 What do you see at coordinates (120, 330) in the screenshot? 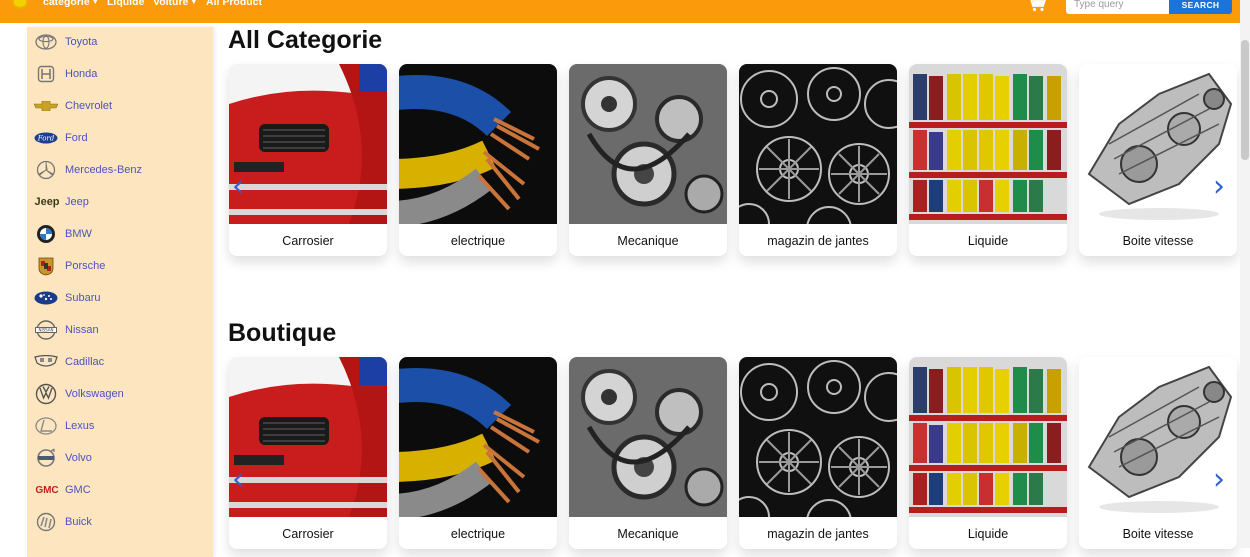
I see `sidebar-item-nissan: NISSAN Nissan` at bounding box center [120, 330].